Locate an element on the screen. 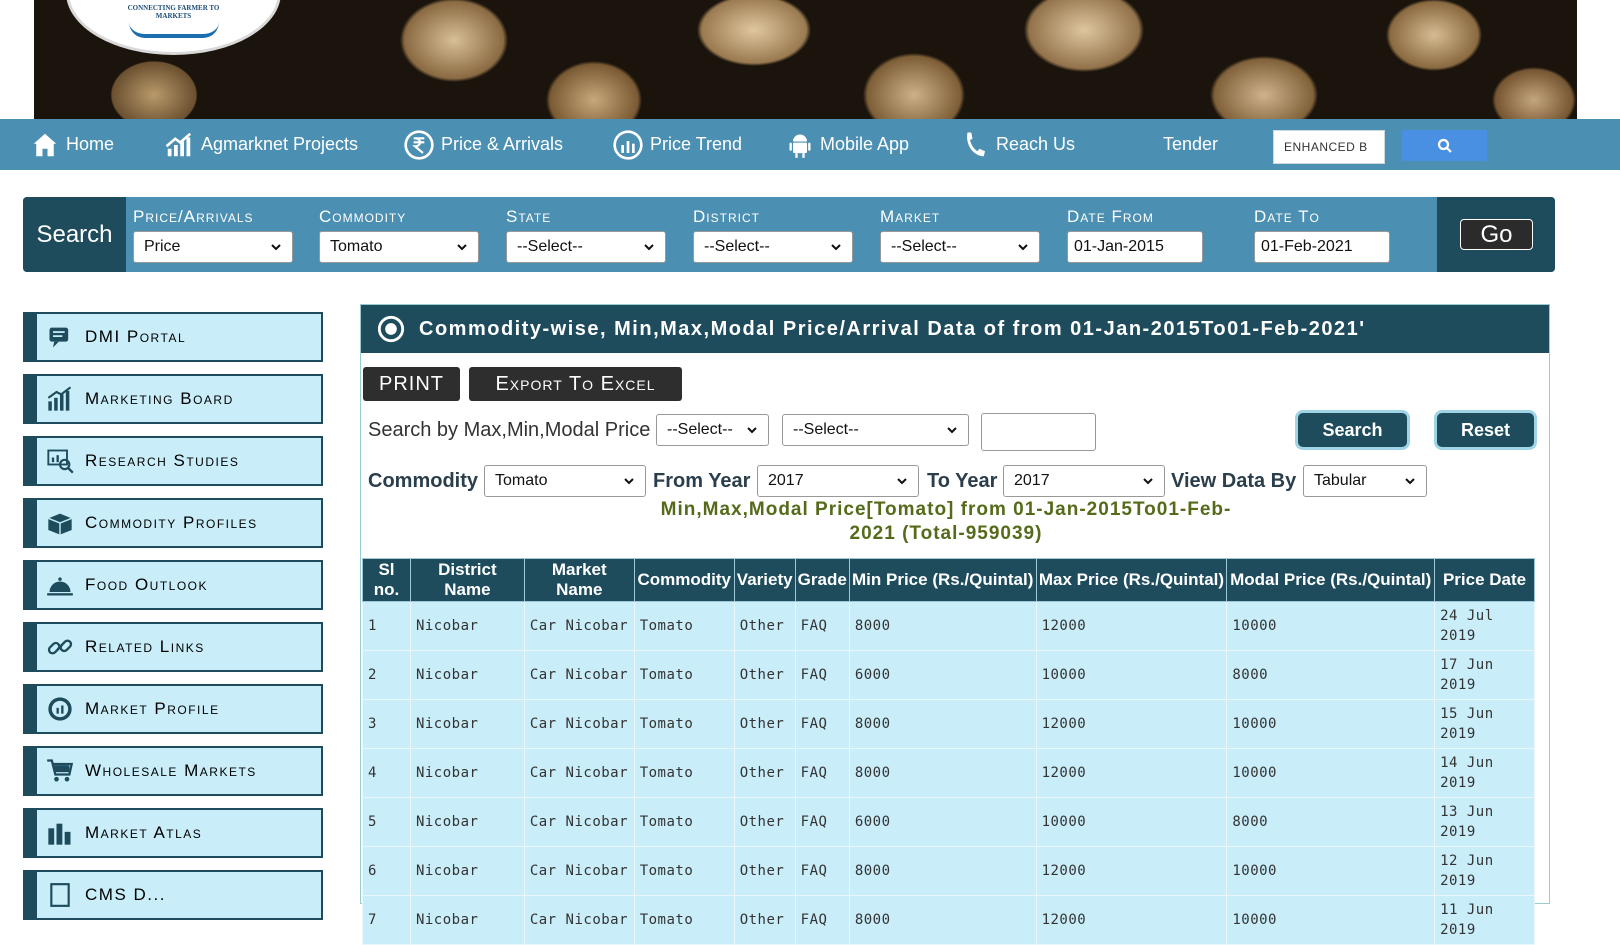  nav-mobile-app: Mobile App is located at coordinates (847, 144).